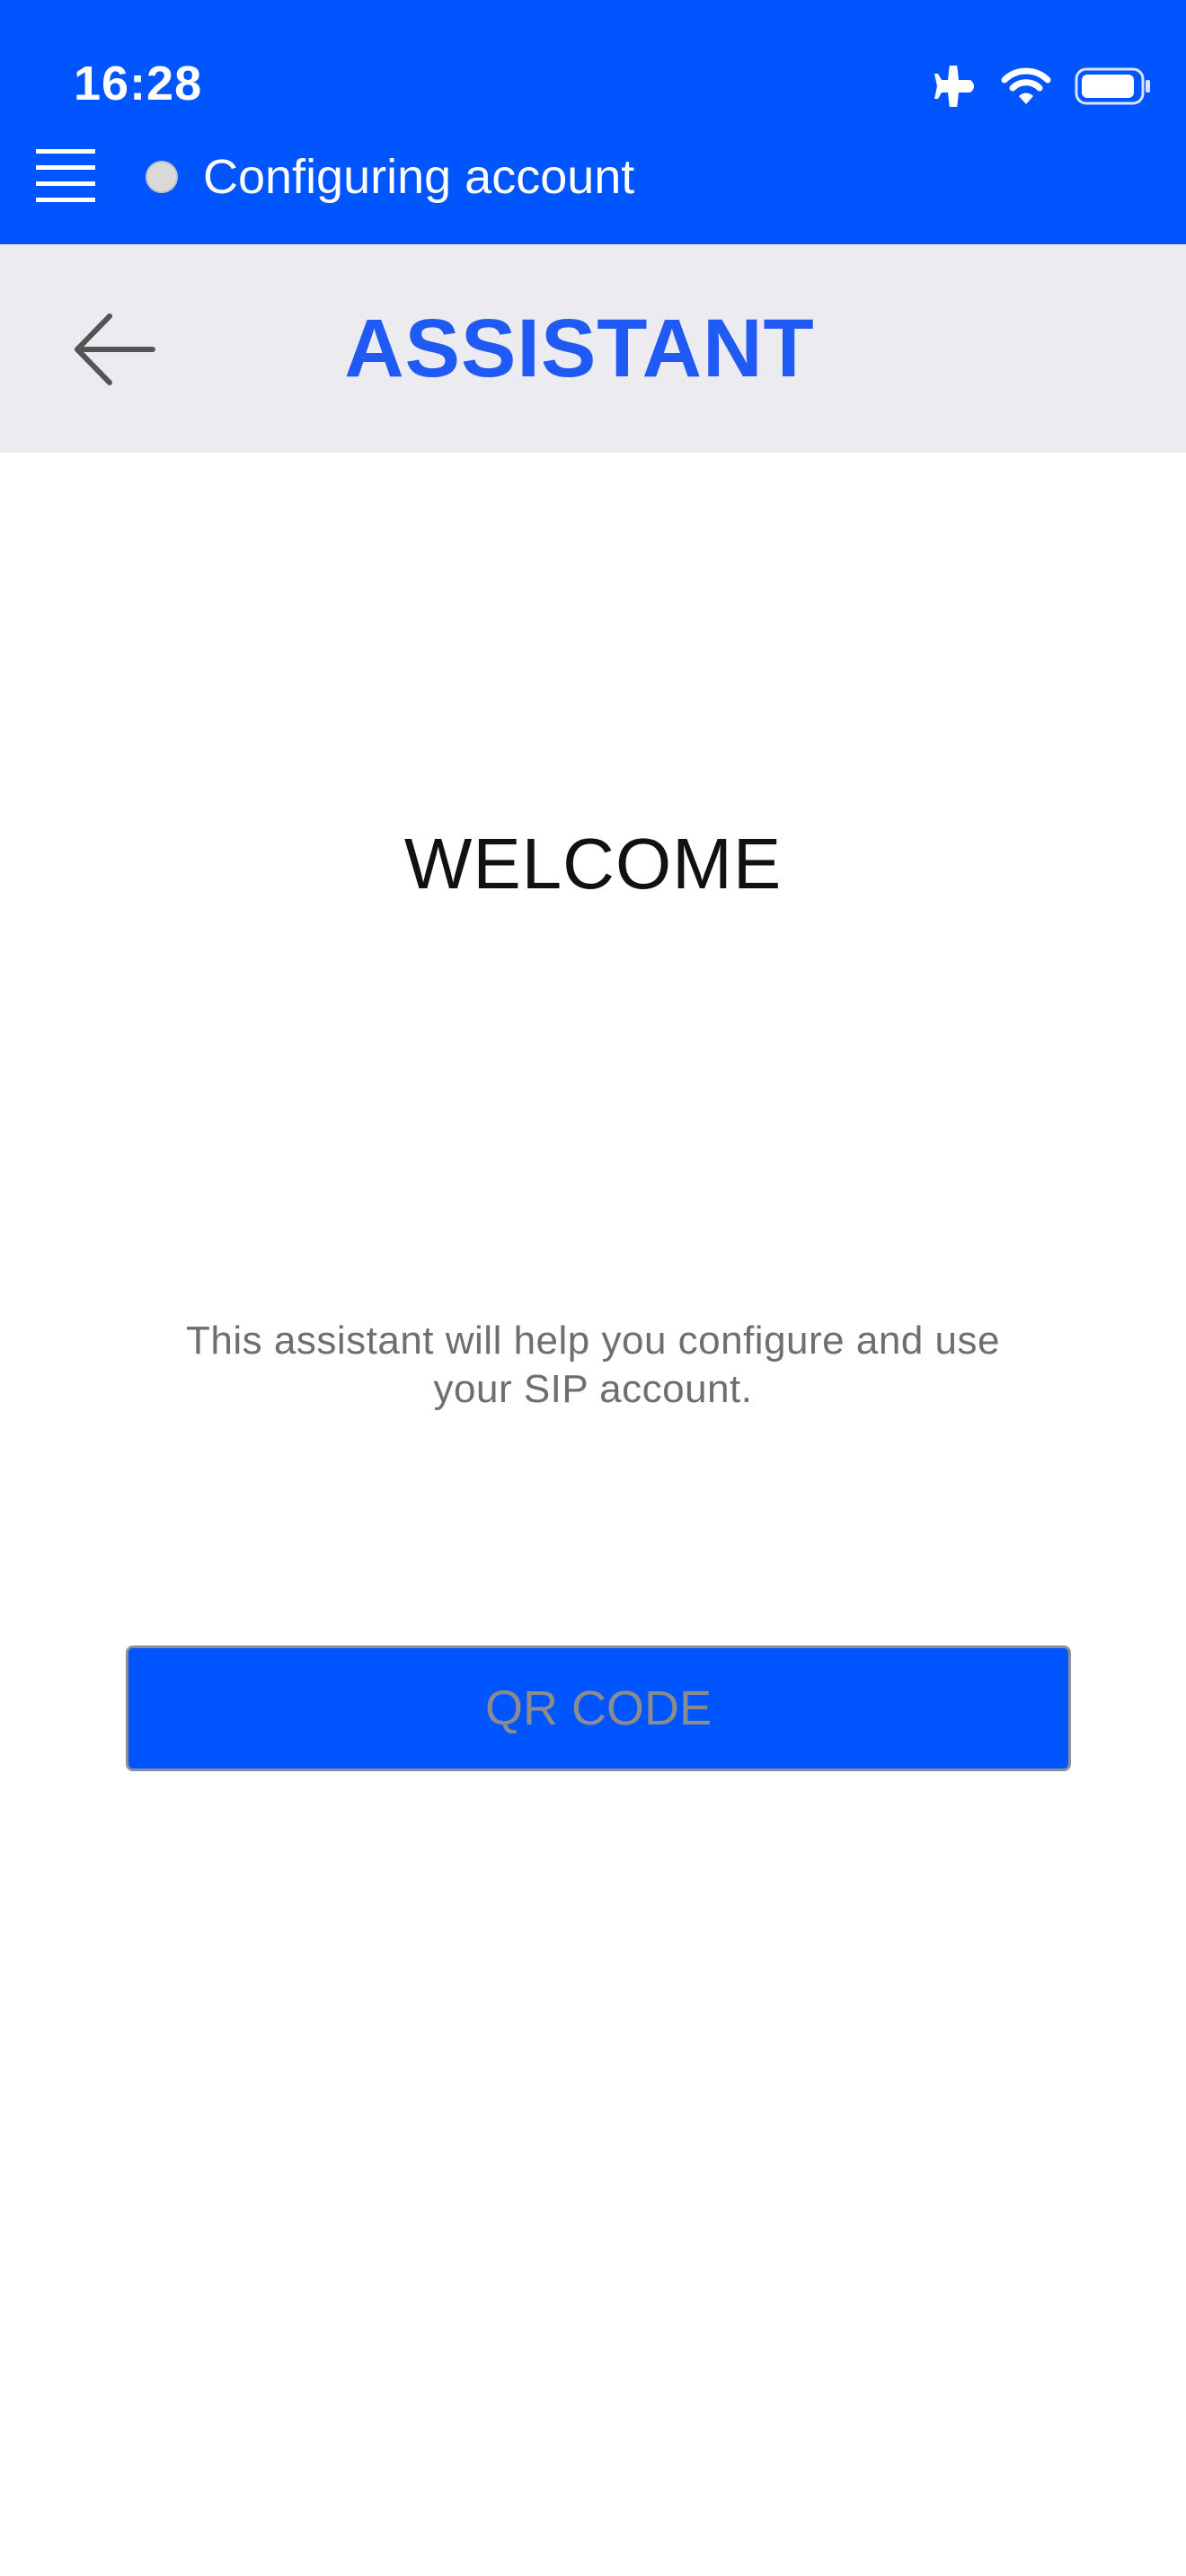 This screenshot has width=1186, height=2576. I want to click on wifi-icon, so click(1026, 86).